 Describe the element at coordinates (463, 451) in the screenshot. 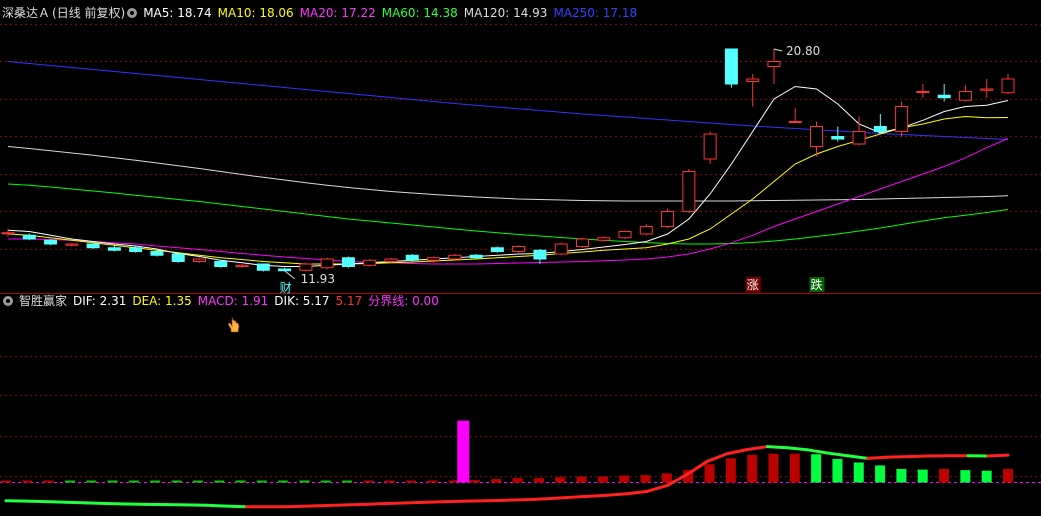

I see `signal-spike-bar` at that location.